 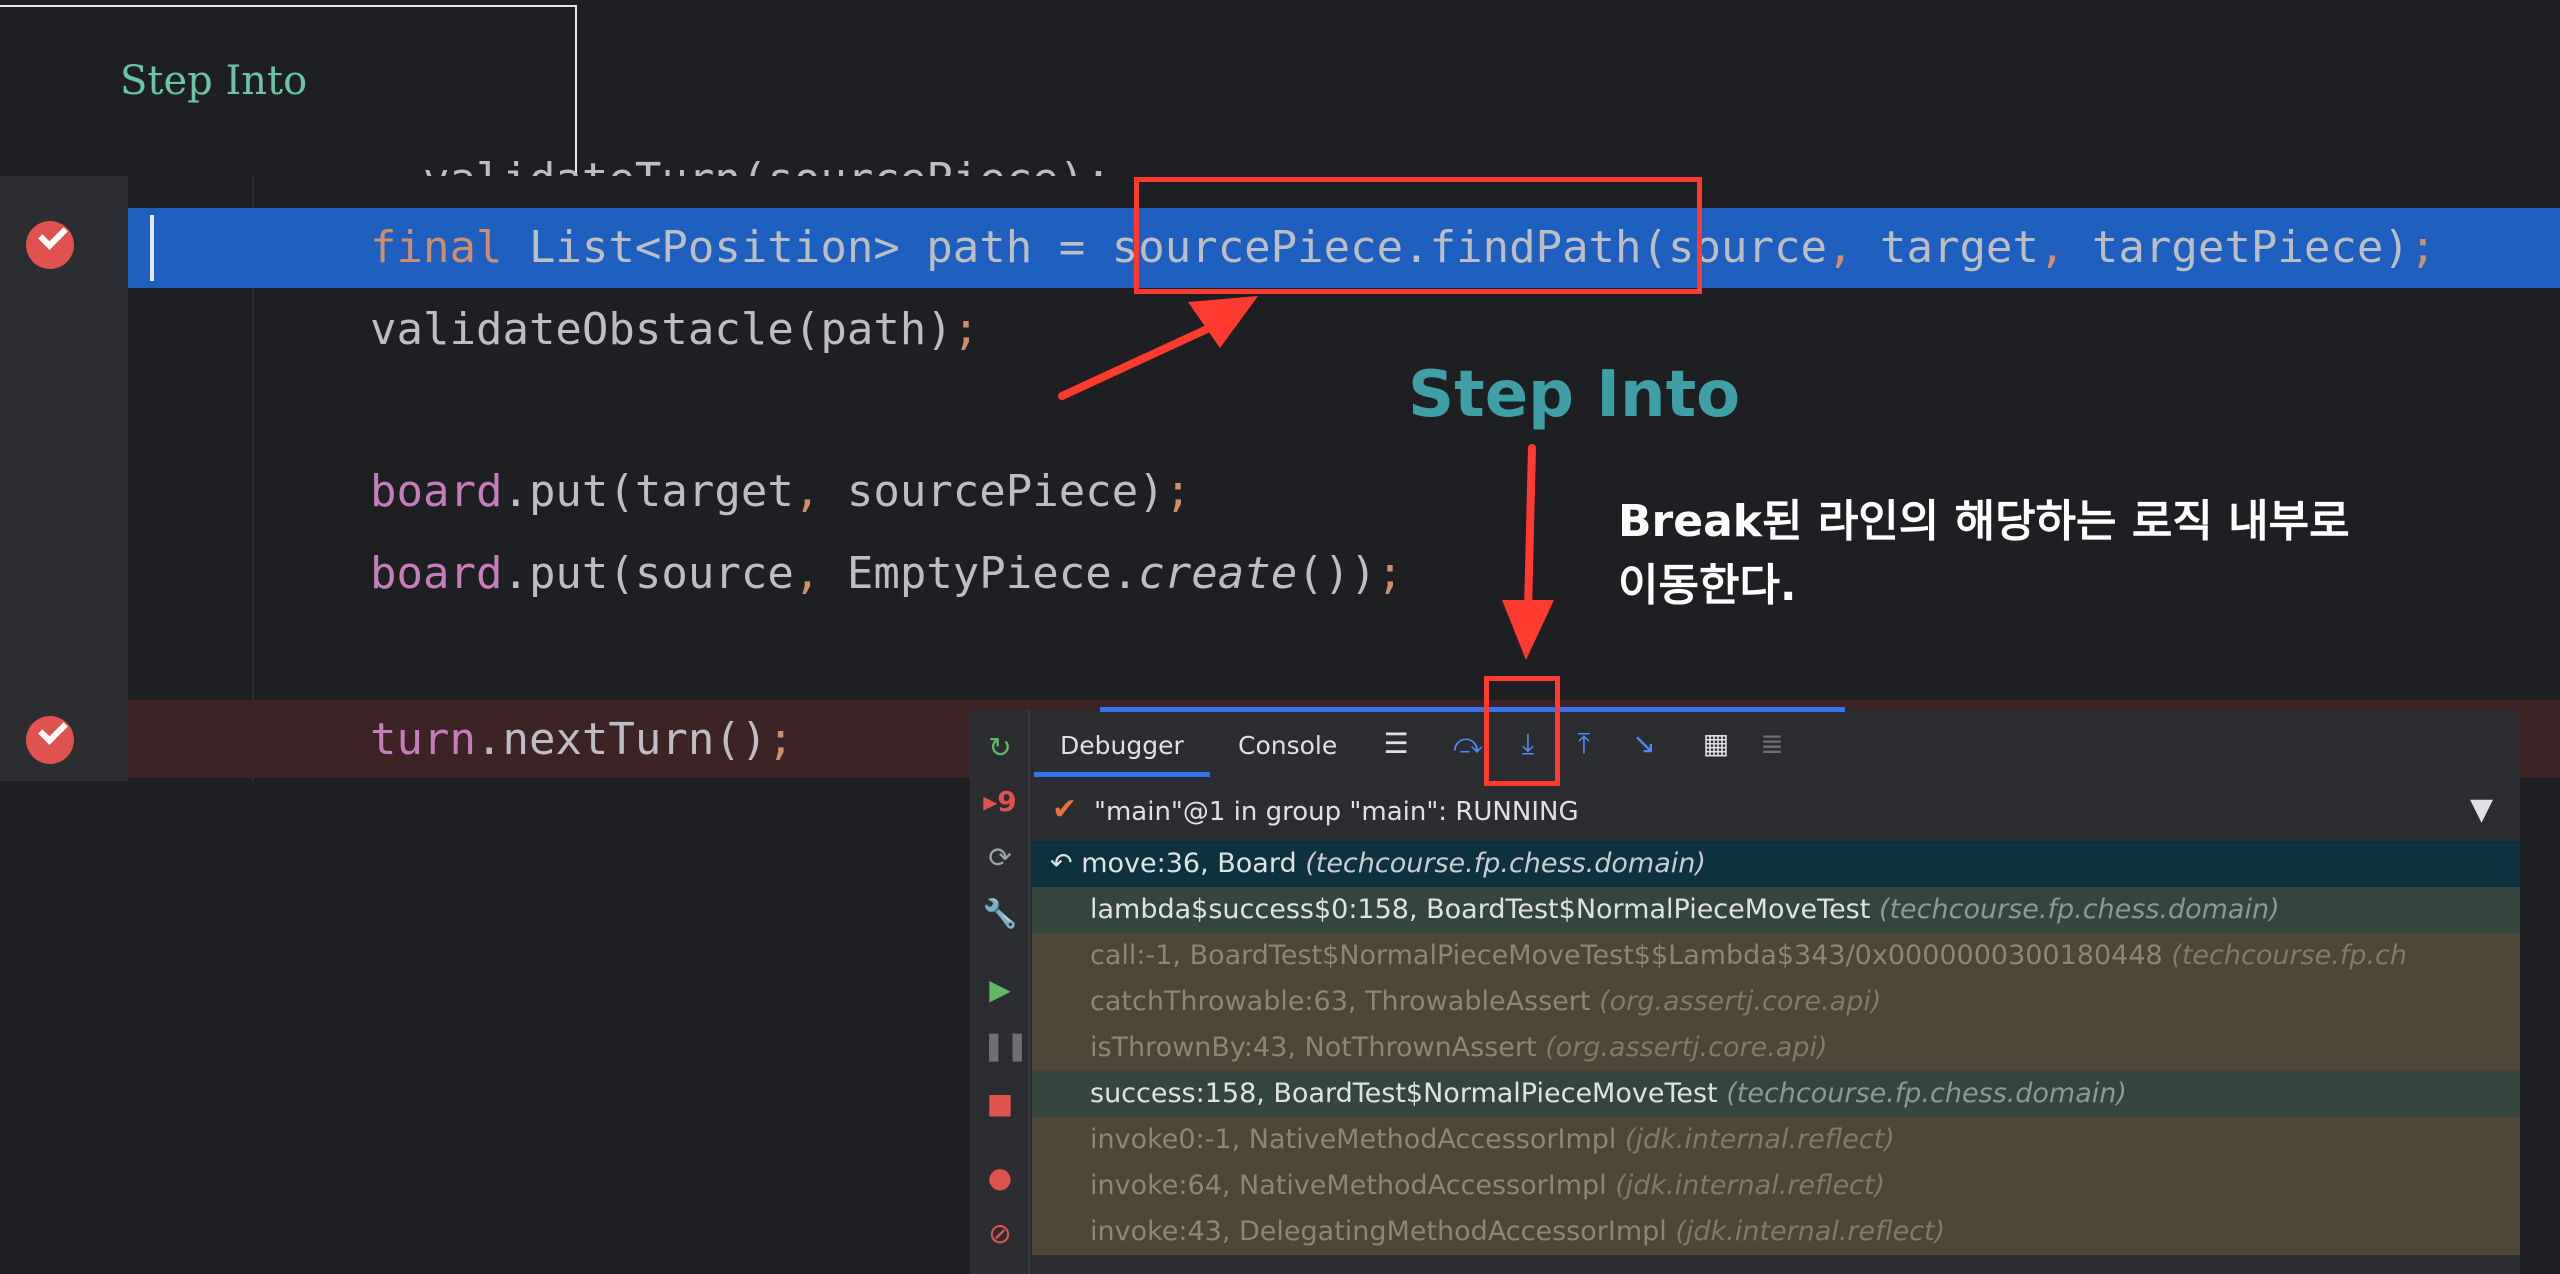 I want to click on highlight-box-step-into-button, so click(x=1522, y=731).